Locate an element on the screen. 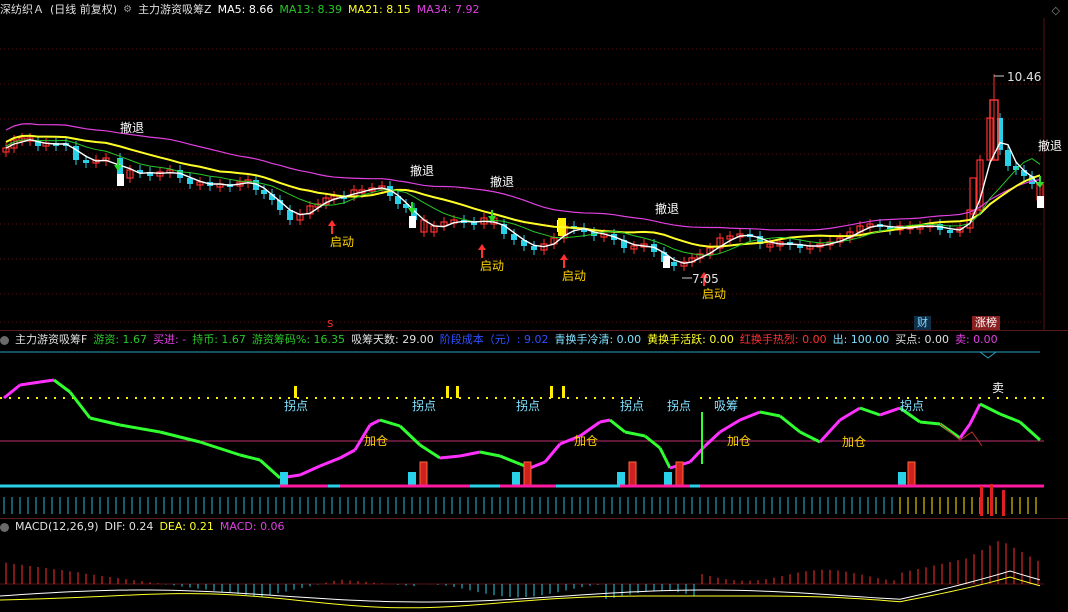 Image resolution: width=1068 pixels, height=612 pixels. gear-icon: ⚙ is located at coordinates (127, 10).